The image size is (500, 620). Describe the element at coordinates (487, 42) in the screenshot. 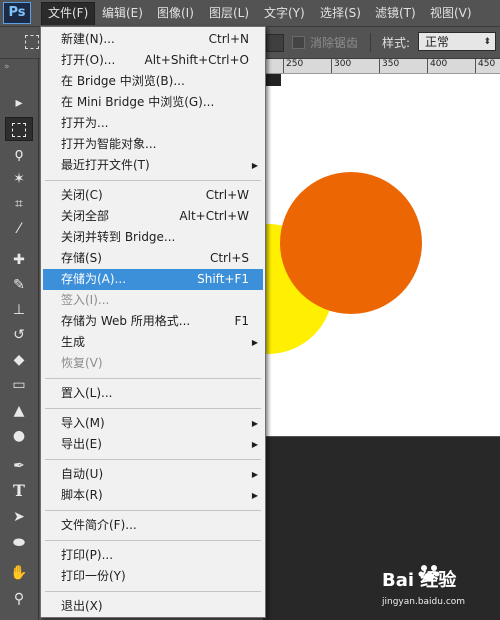

I see `chevron-updown-icon: ⬍` at that location.